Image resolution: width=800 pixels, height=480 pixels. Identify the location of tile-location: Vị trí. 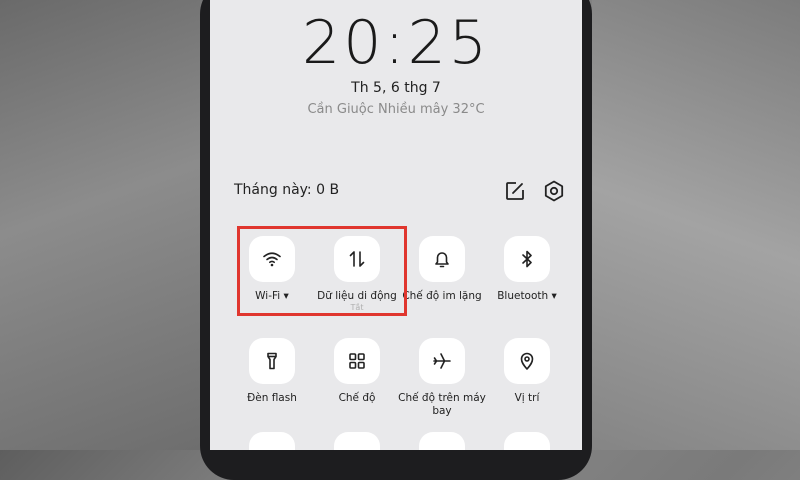
(527, 371).